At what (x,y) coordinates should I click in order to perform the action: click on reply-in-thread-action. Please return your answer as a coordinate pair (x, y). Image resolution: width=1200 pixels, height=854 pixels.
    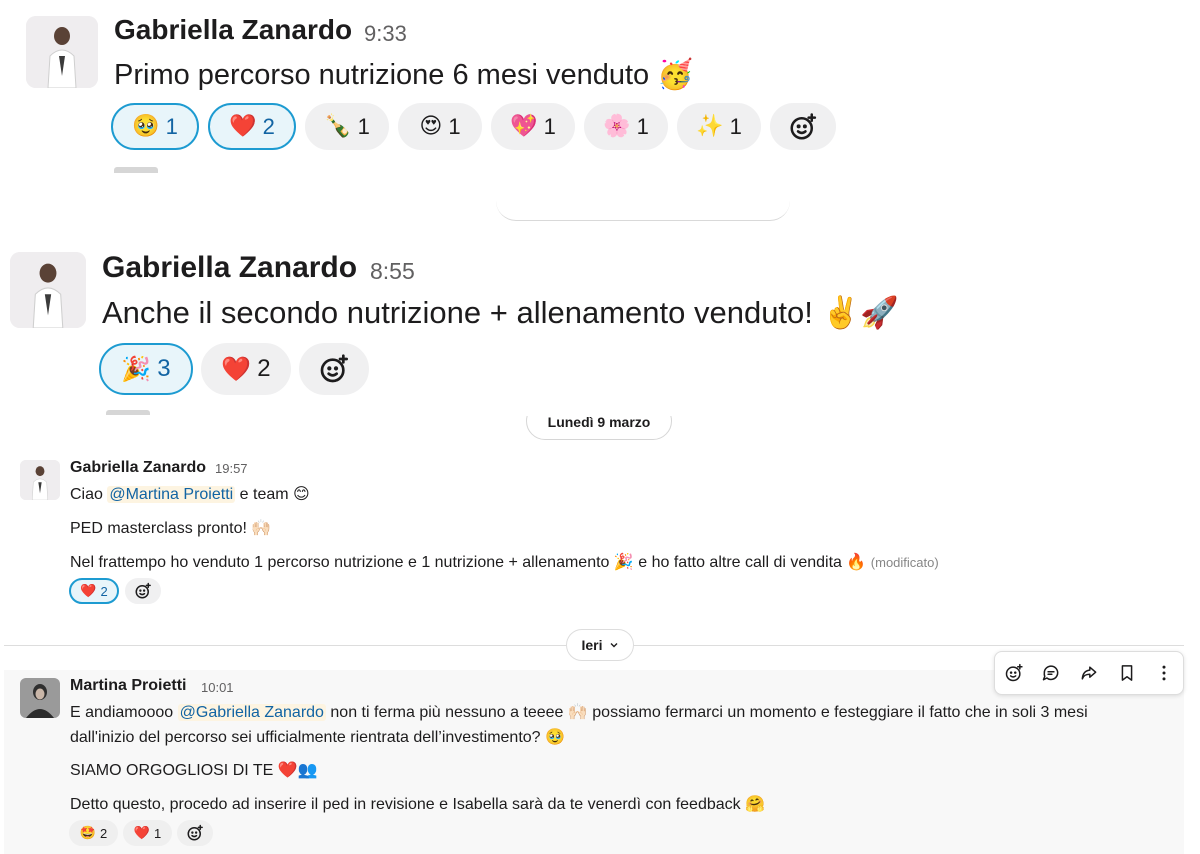
    Looking at the image, I should click on (1051, 673).